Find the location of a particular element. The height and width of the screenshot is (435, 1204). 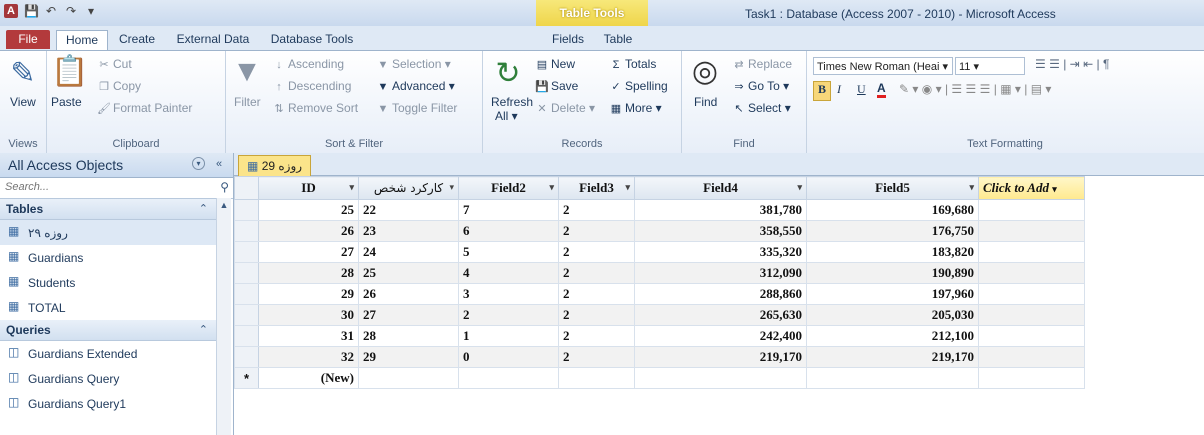

cell-field4: 288,860 is located at coordinates (720, 294).